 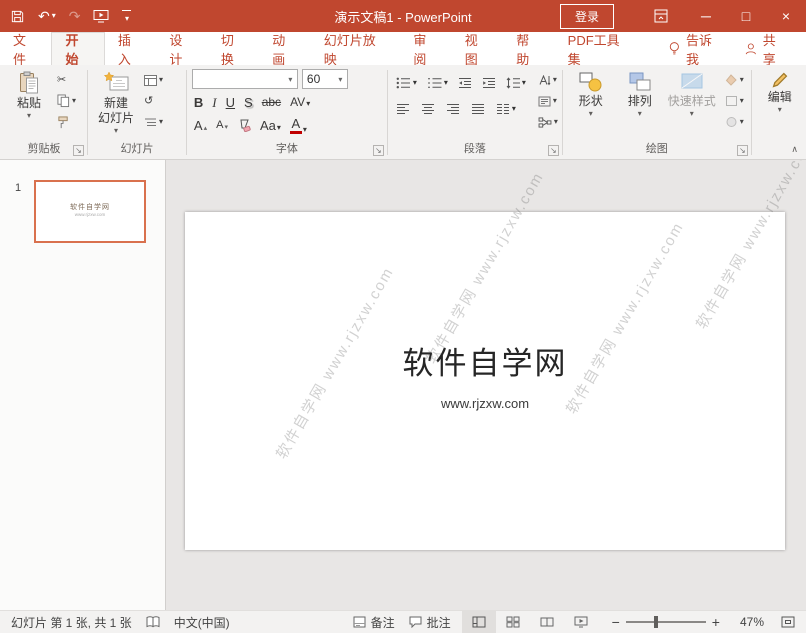 I want to click on close-button: ×, so click(x=786, y=16).